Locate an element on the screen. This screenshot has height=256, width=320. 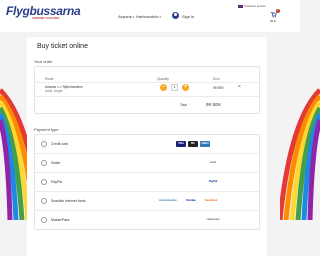
ticket-type: Adult, single is located at coordinates (54, 91).